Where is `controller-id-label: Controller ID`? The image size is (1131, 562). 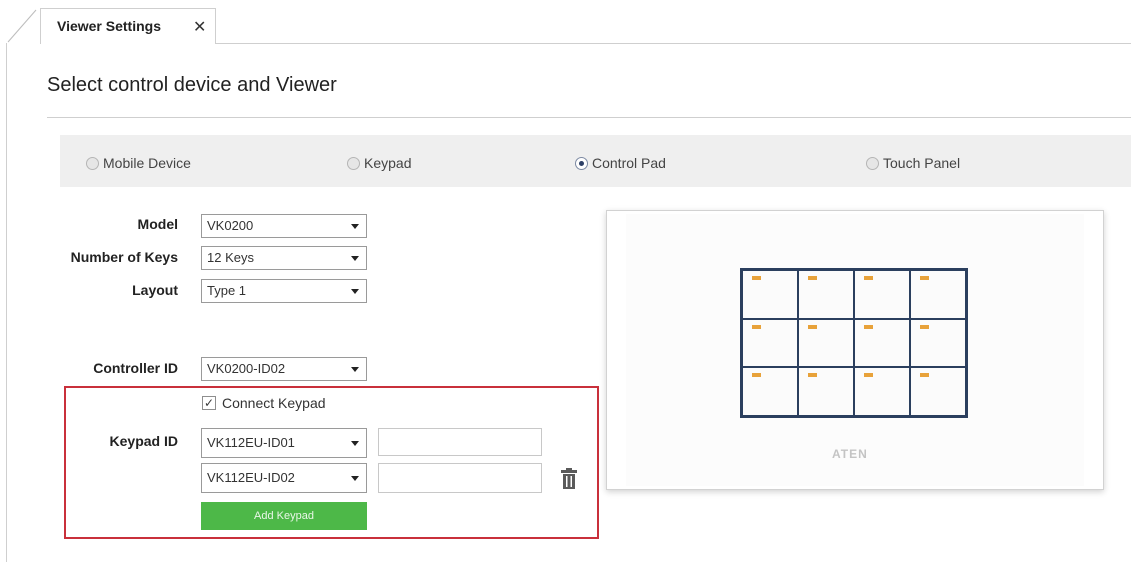
controller-id-label: Controller ID is located at coordinates (135, 368).